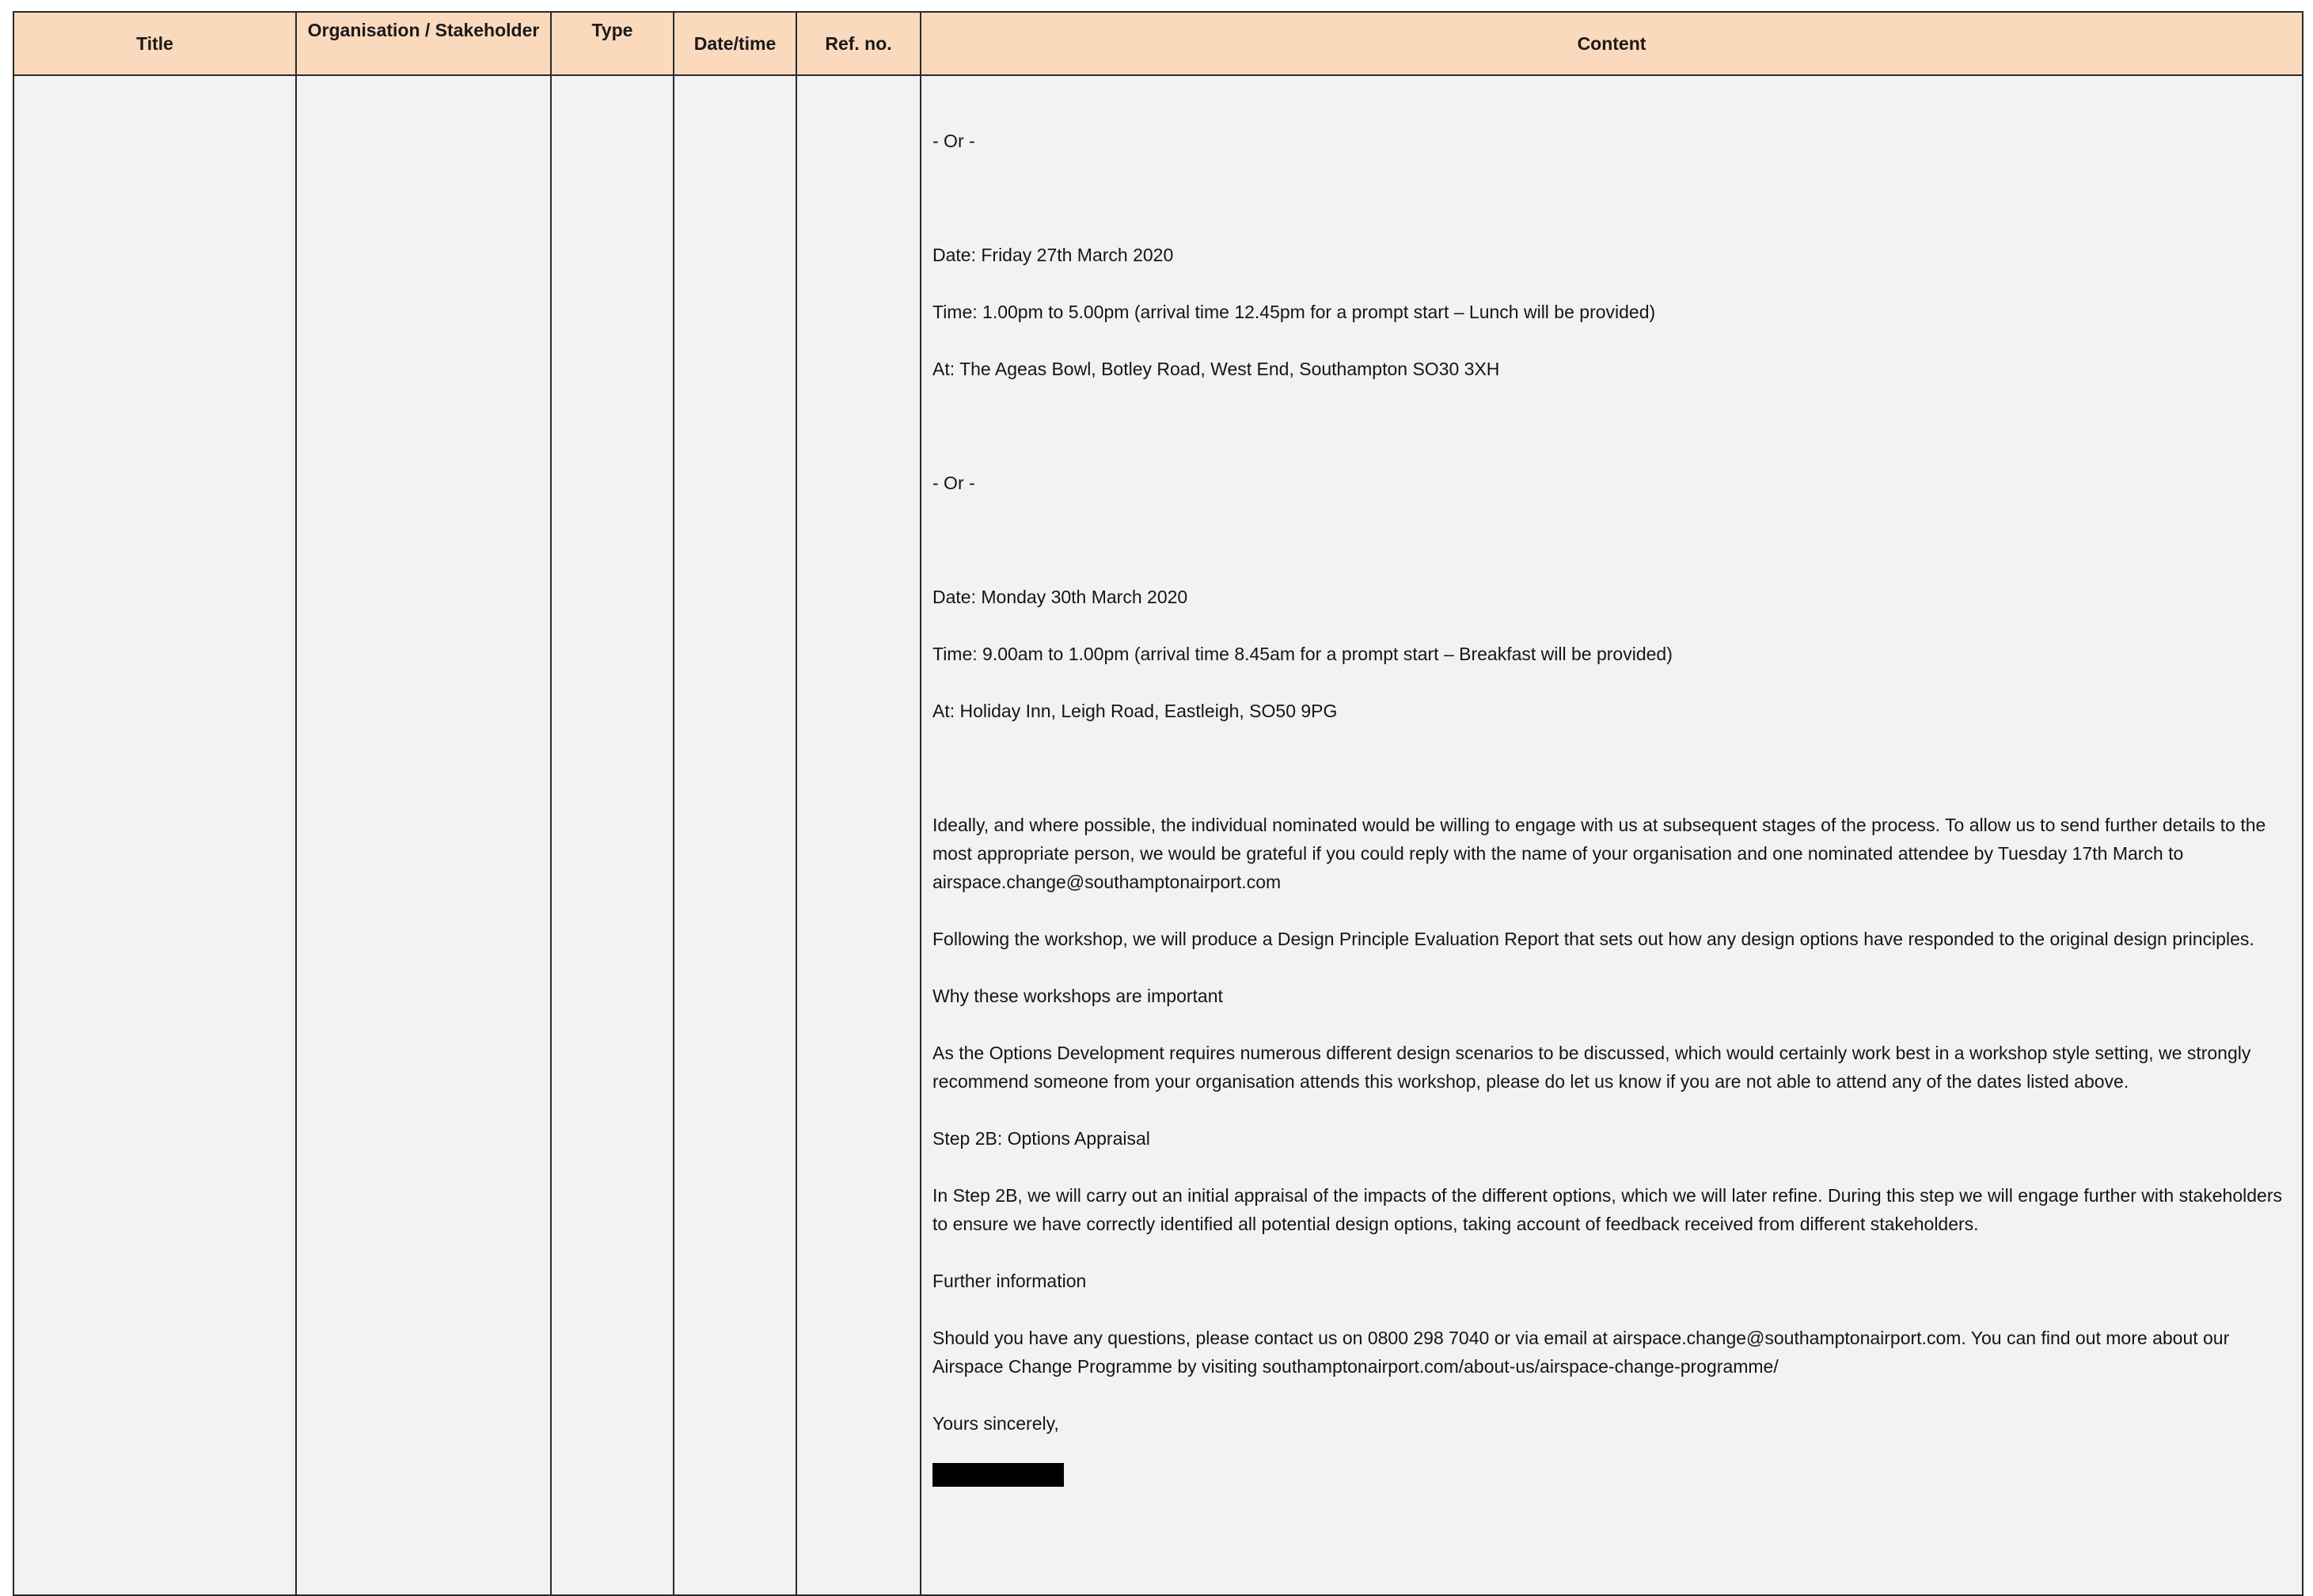  I want to click on cell-type, so click(612, 835).